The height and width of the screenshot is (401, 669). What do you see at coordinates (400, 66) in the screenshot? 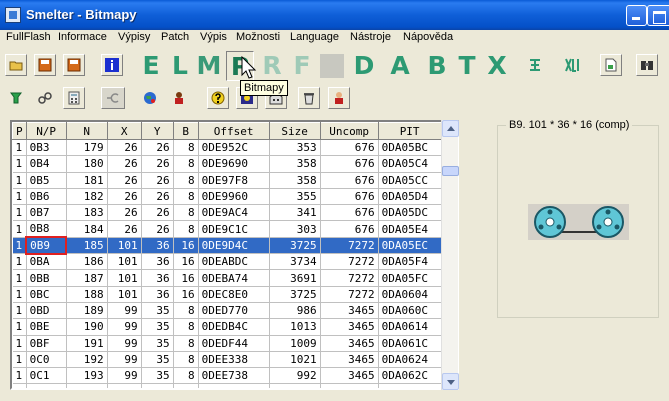
I see `letter-a-button: A` at bounding box center [400, 66].